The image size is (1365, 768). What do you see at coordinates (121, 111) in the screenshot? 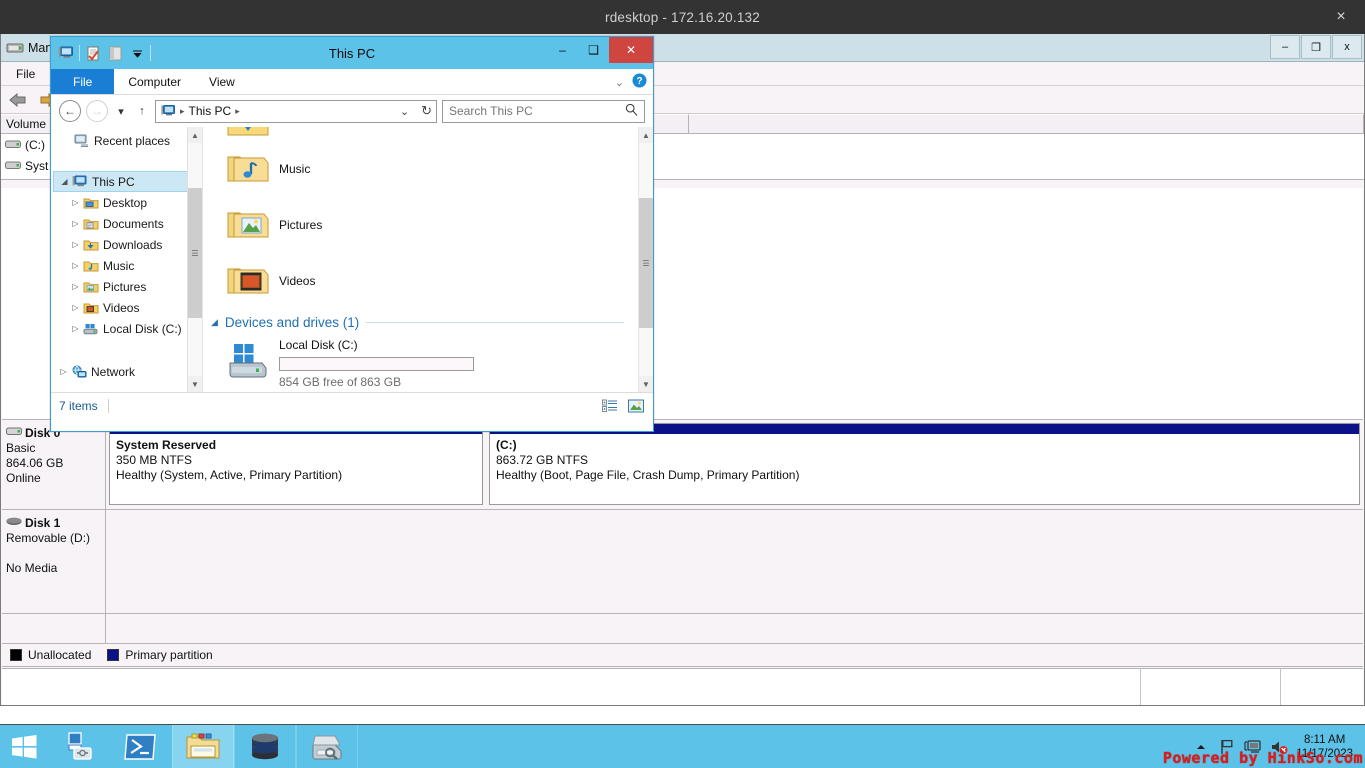
I see `recent-locations-button: ▾` at bounding box center [121, 111].